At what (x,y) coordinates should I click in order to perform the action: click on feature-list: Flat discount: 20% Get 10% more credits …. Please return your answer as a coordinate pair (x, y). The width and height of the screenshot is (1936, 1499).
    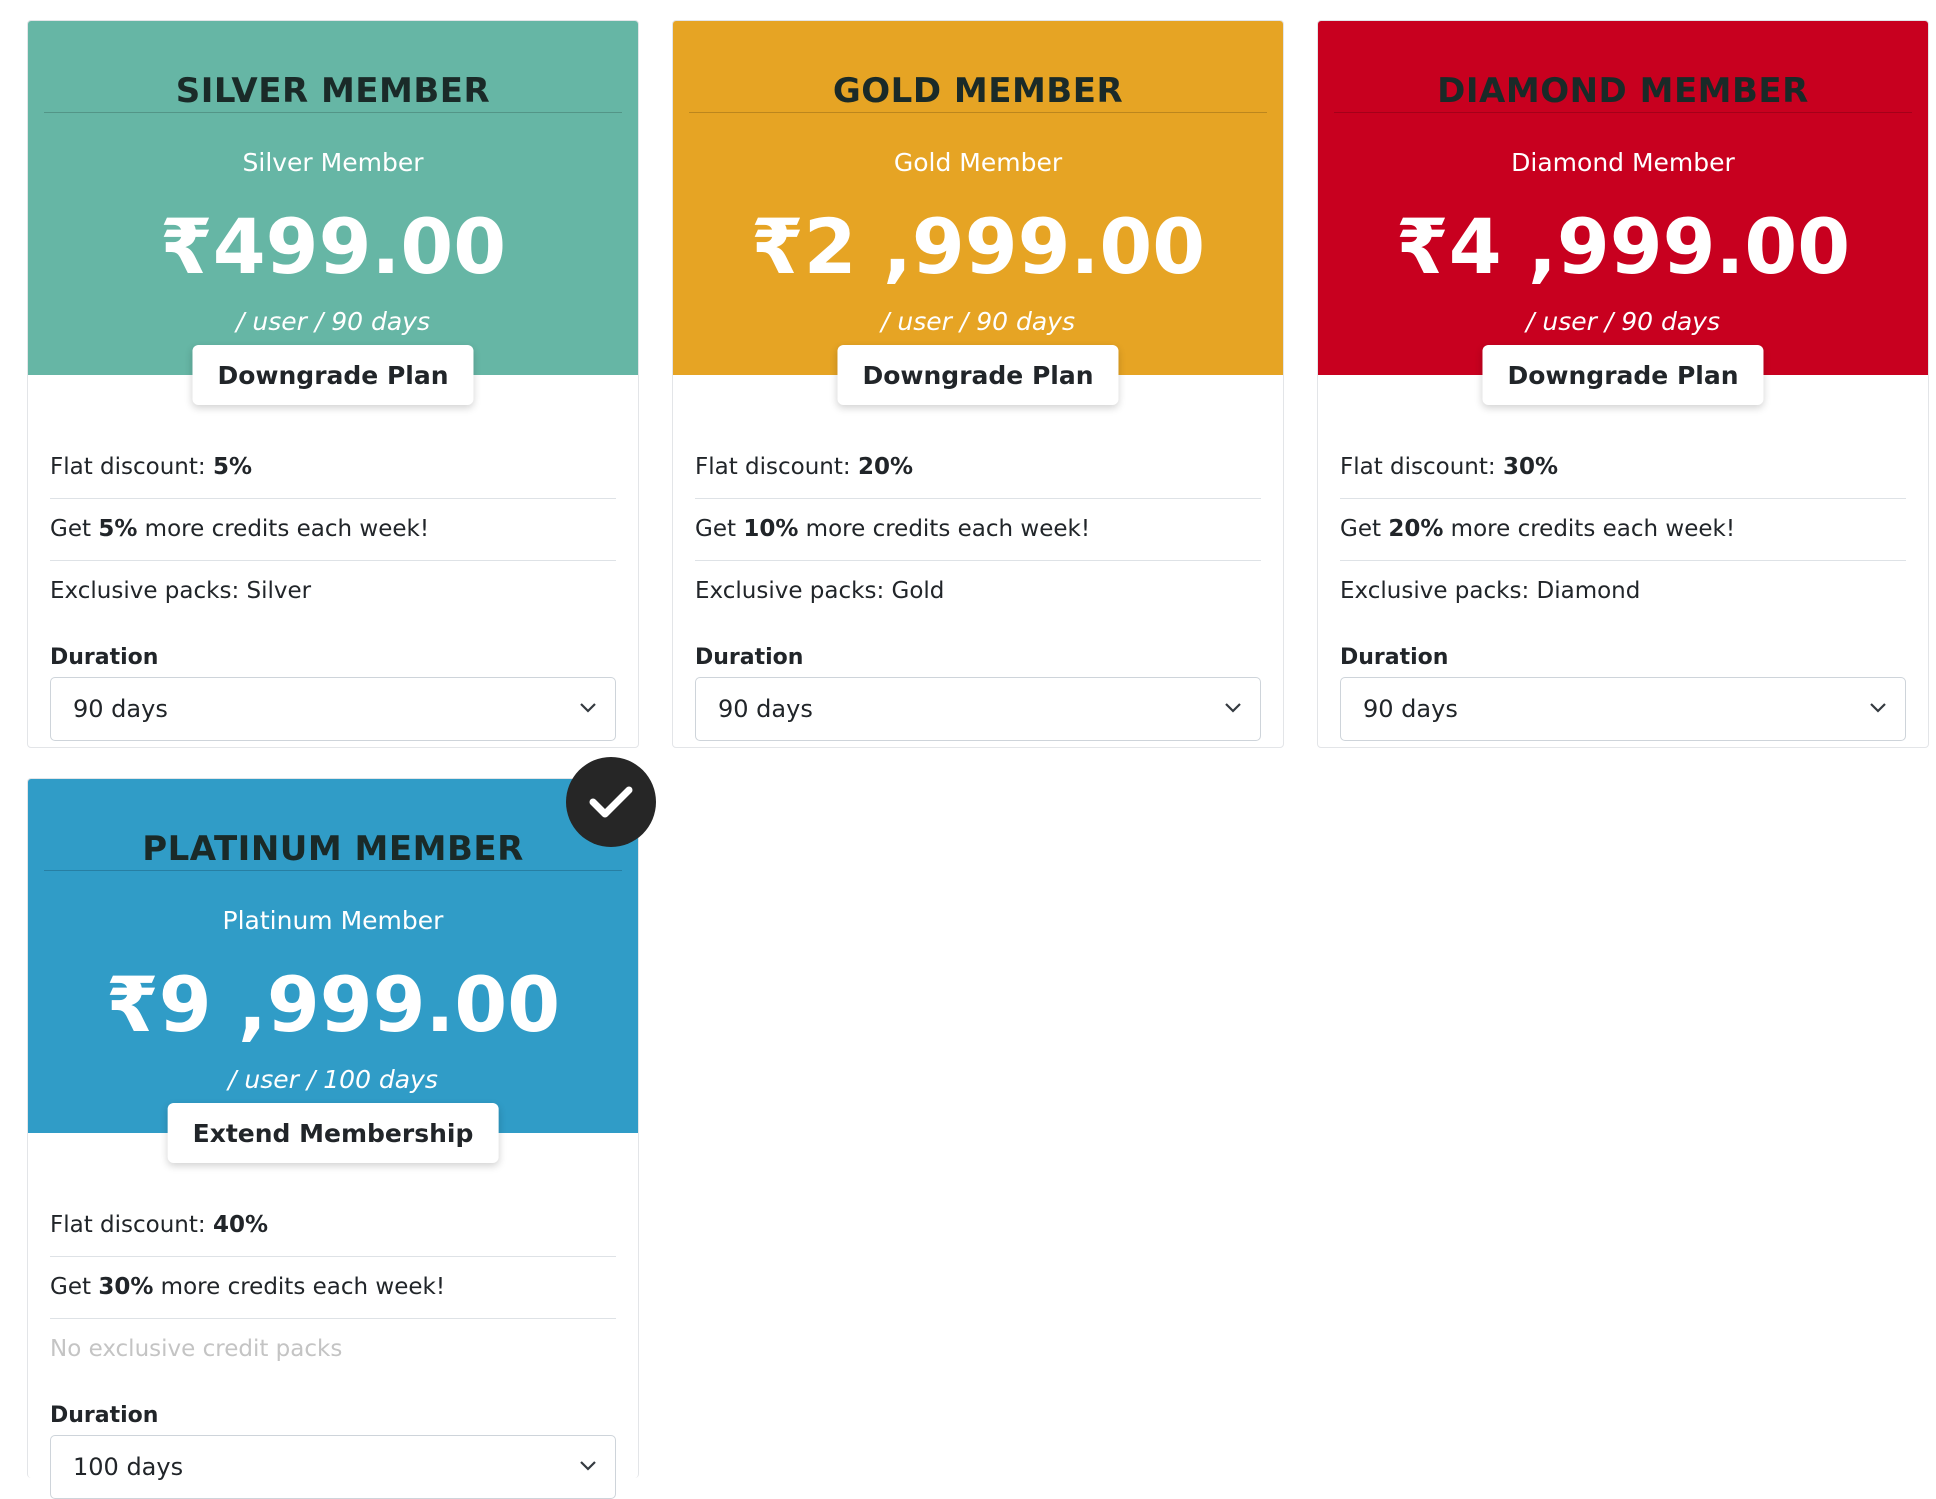
    Looking at the image, I should click on (978, 529).